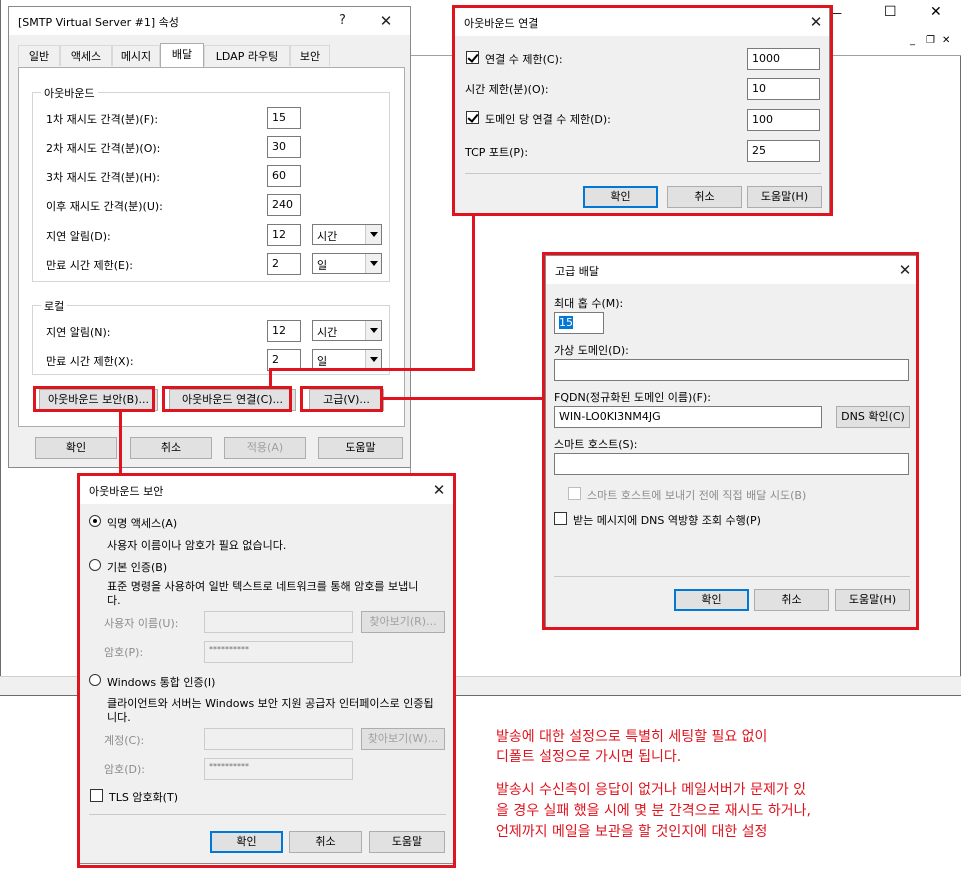  I want to click on local-expiration-unit-select: 일, so click(347, 359).